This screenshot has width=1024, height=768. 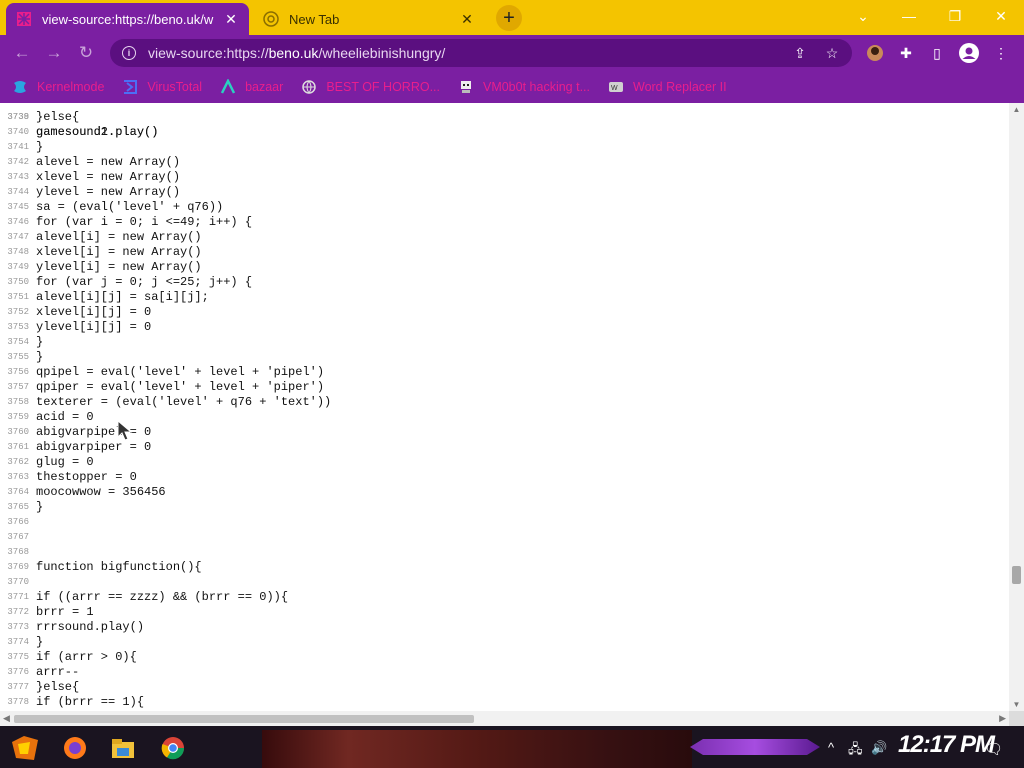 I want to click on line-number: 3754, so click(x=18, y=342).